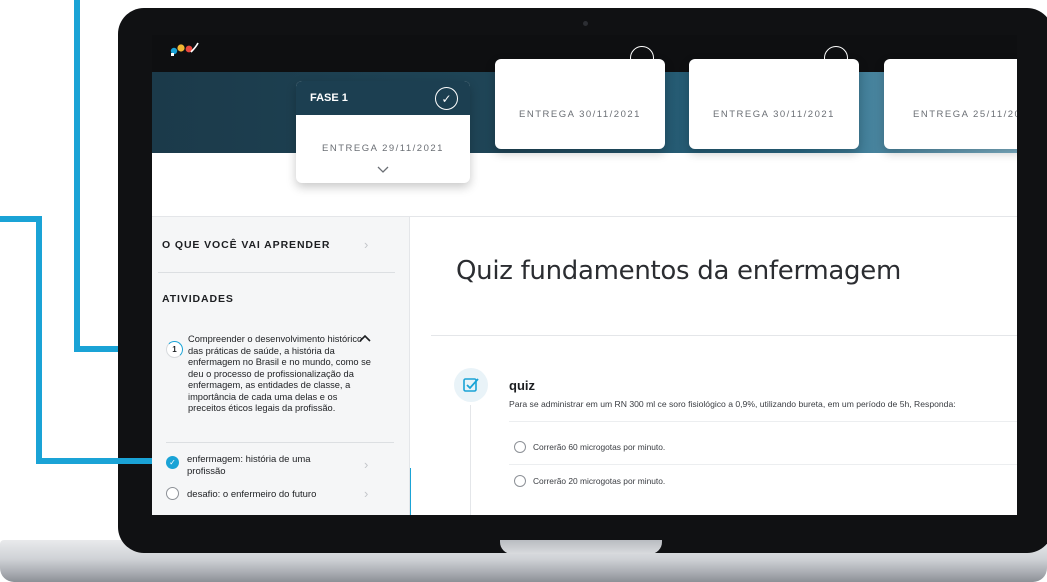 The width and height of the screenshot is (1047, 582). Describe the element at coordinates (383, 98) in the screenshot. I see `phase-card-header: FASE 1 ✓` at that location.